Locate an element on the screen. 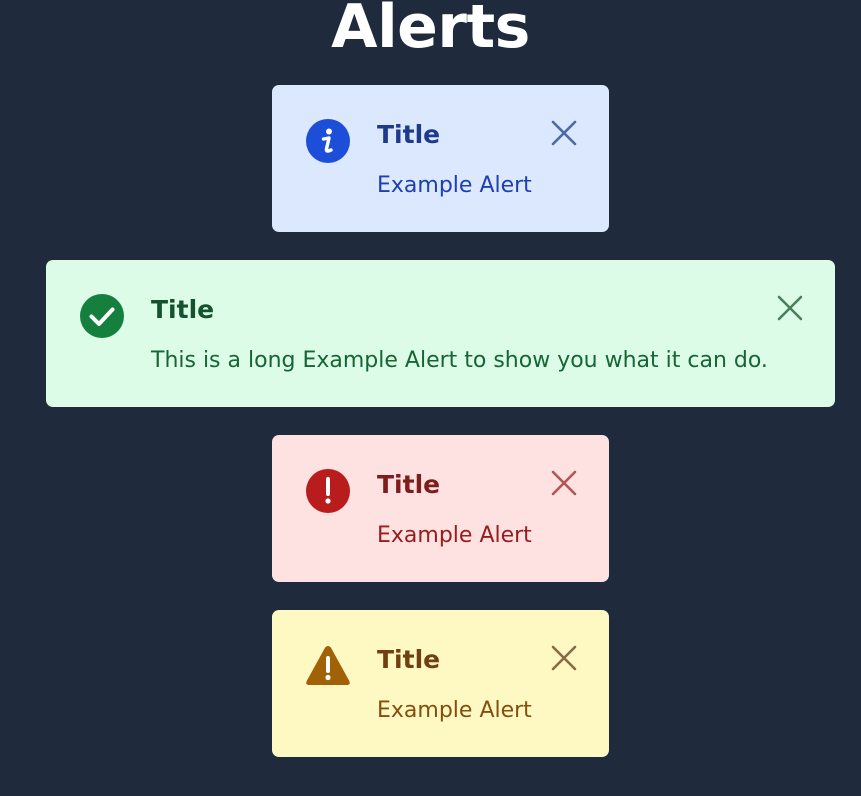 Image resolution: width=861 pixels, height=796 pixels. page-title: Alerts is located at coordinates (430, 31).